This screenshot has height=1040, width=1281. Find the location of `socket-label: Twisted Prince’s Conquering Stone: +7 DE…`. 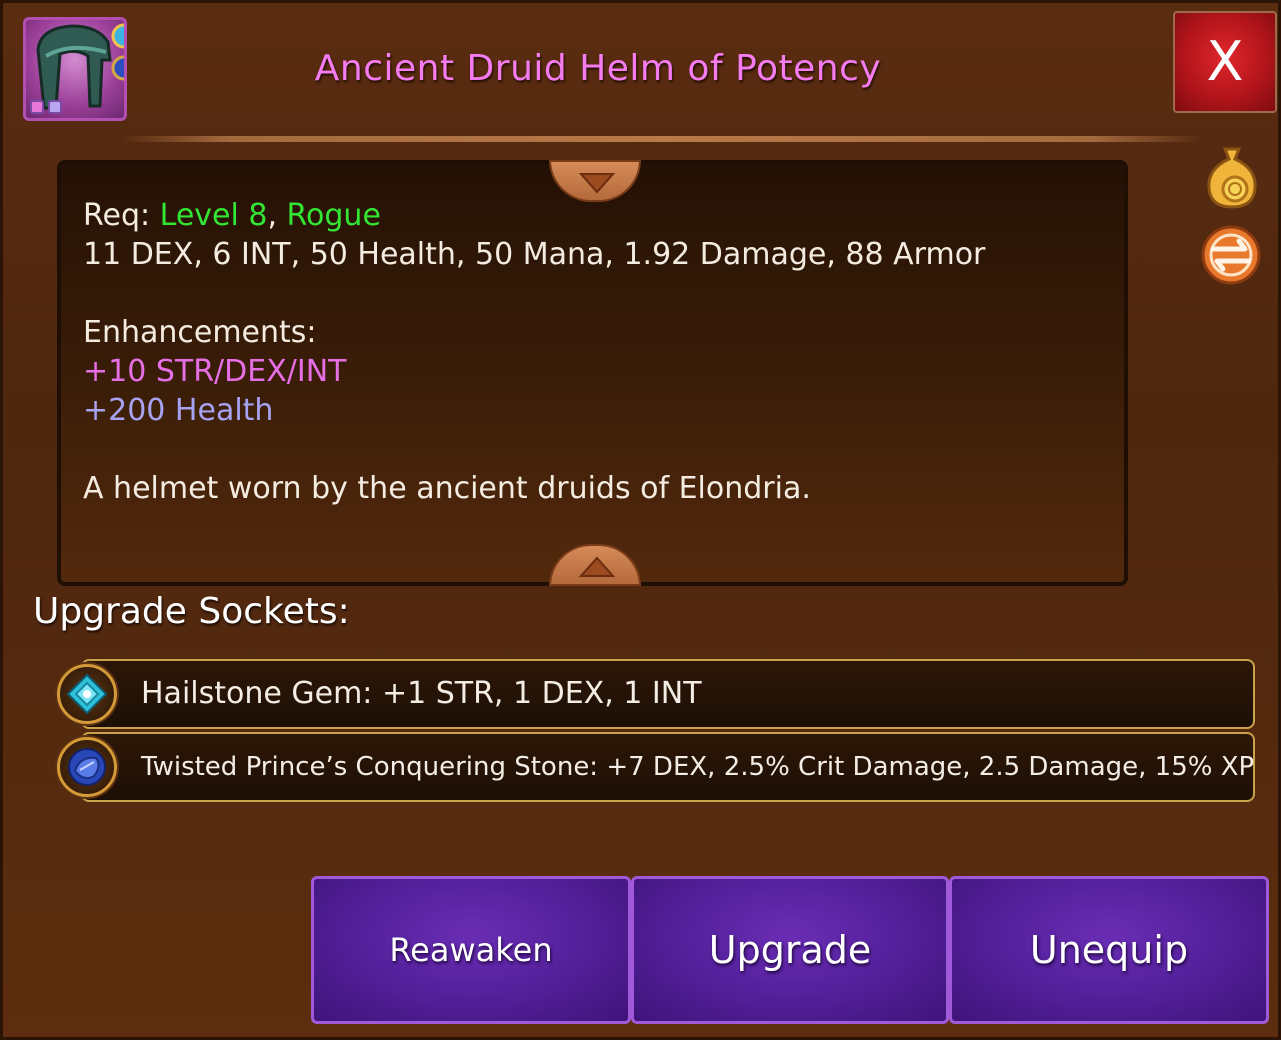

socket-label: Twisted Prince’s Conquering Stone: +7 DE… is located at coordinates (698, 767).